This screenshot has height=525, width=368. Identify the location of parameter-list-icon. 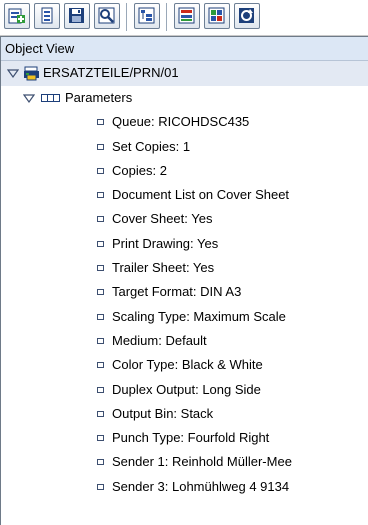
(50, 98).